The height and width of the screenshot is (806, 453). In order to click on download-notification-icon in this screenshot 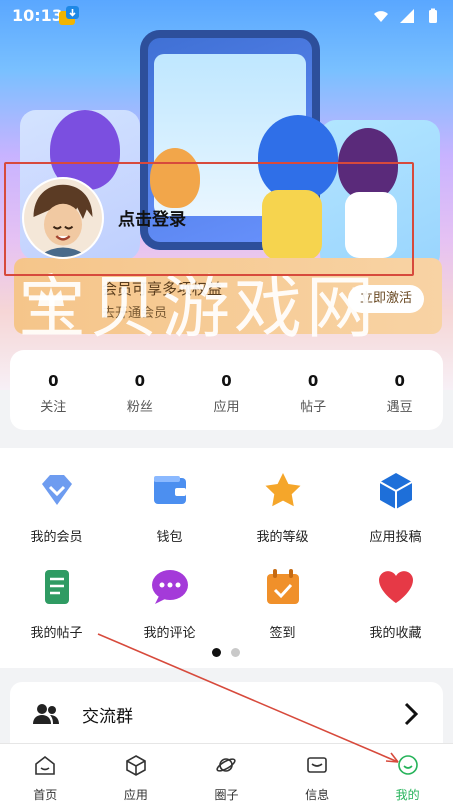, I will do `click(69, 15)`.